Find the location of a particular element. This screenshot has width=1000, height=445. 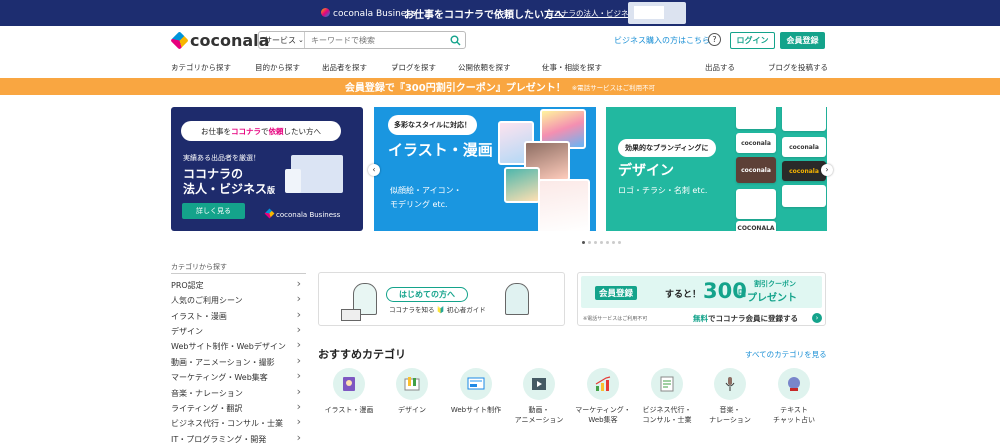

search-bar: サービス ⌄ is located at coordinates (362, 40).